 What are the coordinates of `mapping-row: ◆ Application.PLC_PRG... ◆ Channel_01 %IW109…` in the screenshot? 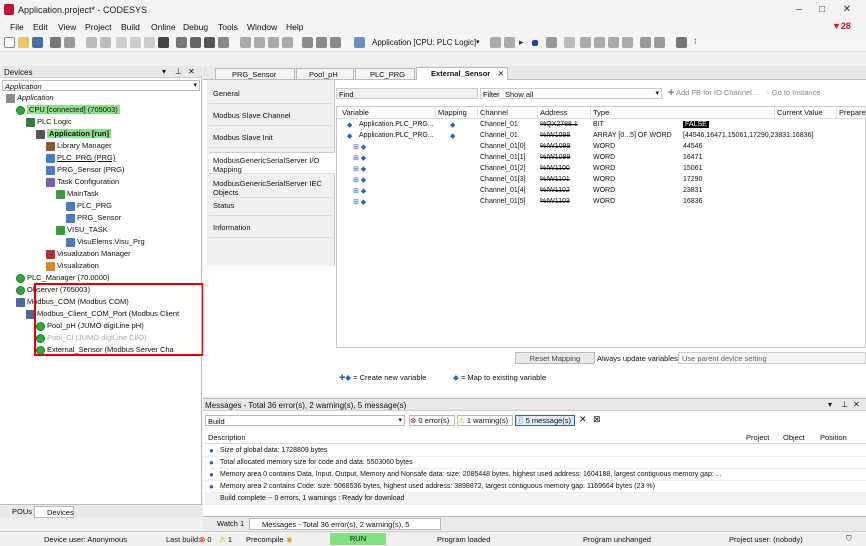 It's located at (601, 136).